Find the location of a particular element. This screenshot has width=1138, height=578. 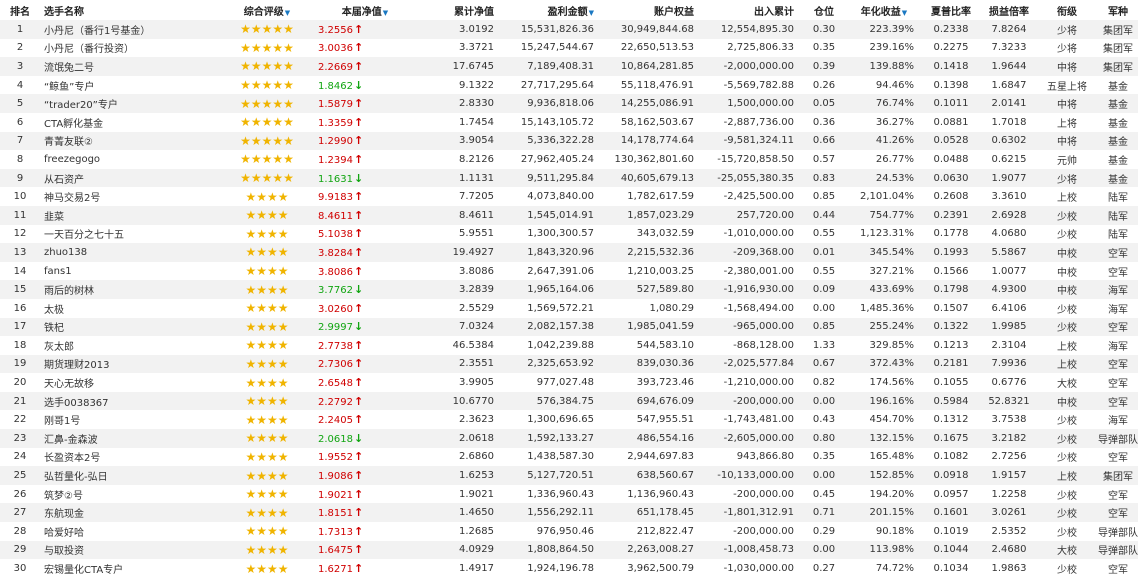

arrow-up-icon: ↑ is located at coordinates (359, 252).